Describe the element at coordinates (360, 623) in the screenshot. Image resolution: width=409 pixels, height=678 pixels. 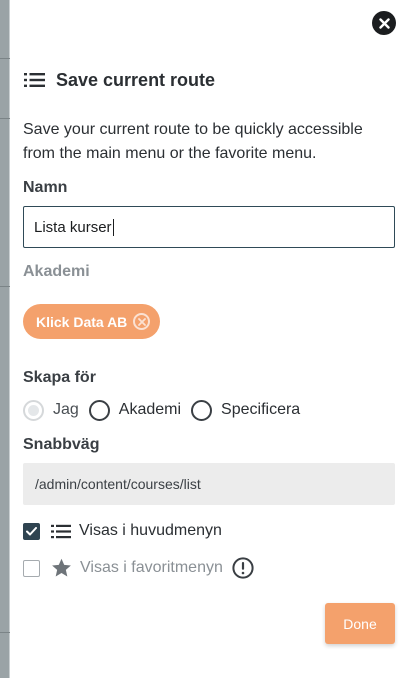
I see `done-button: Done` at that location.